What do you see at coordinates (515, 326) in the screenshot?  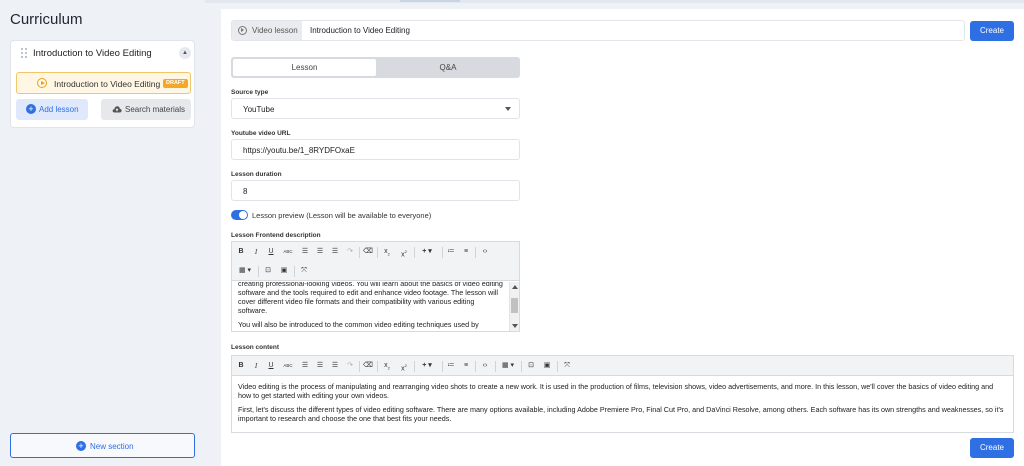 I see `scroll-down-icon` at bounding box center [515, 326].